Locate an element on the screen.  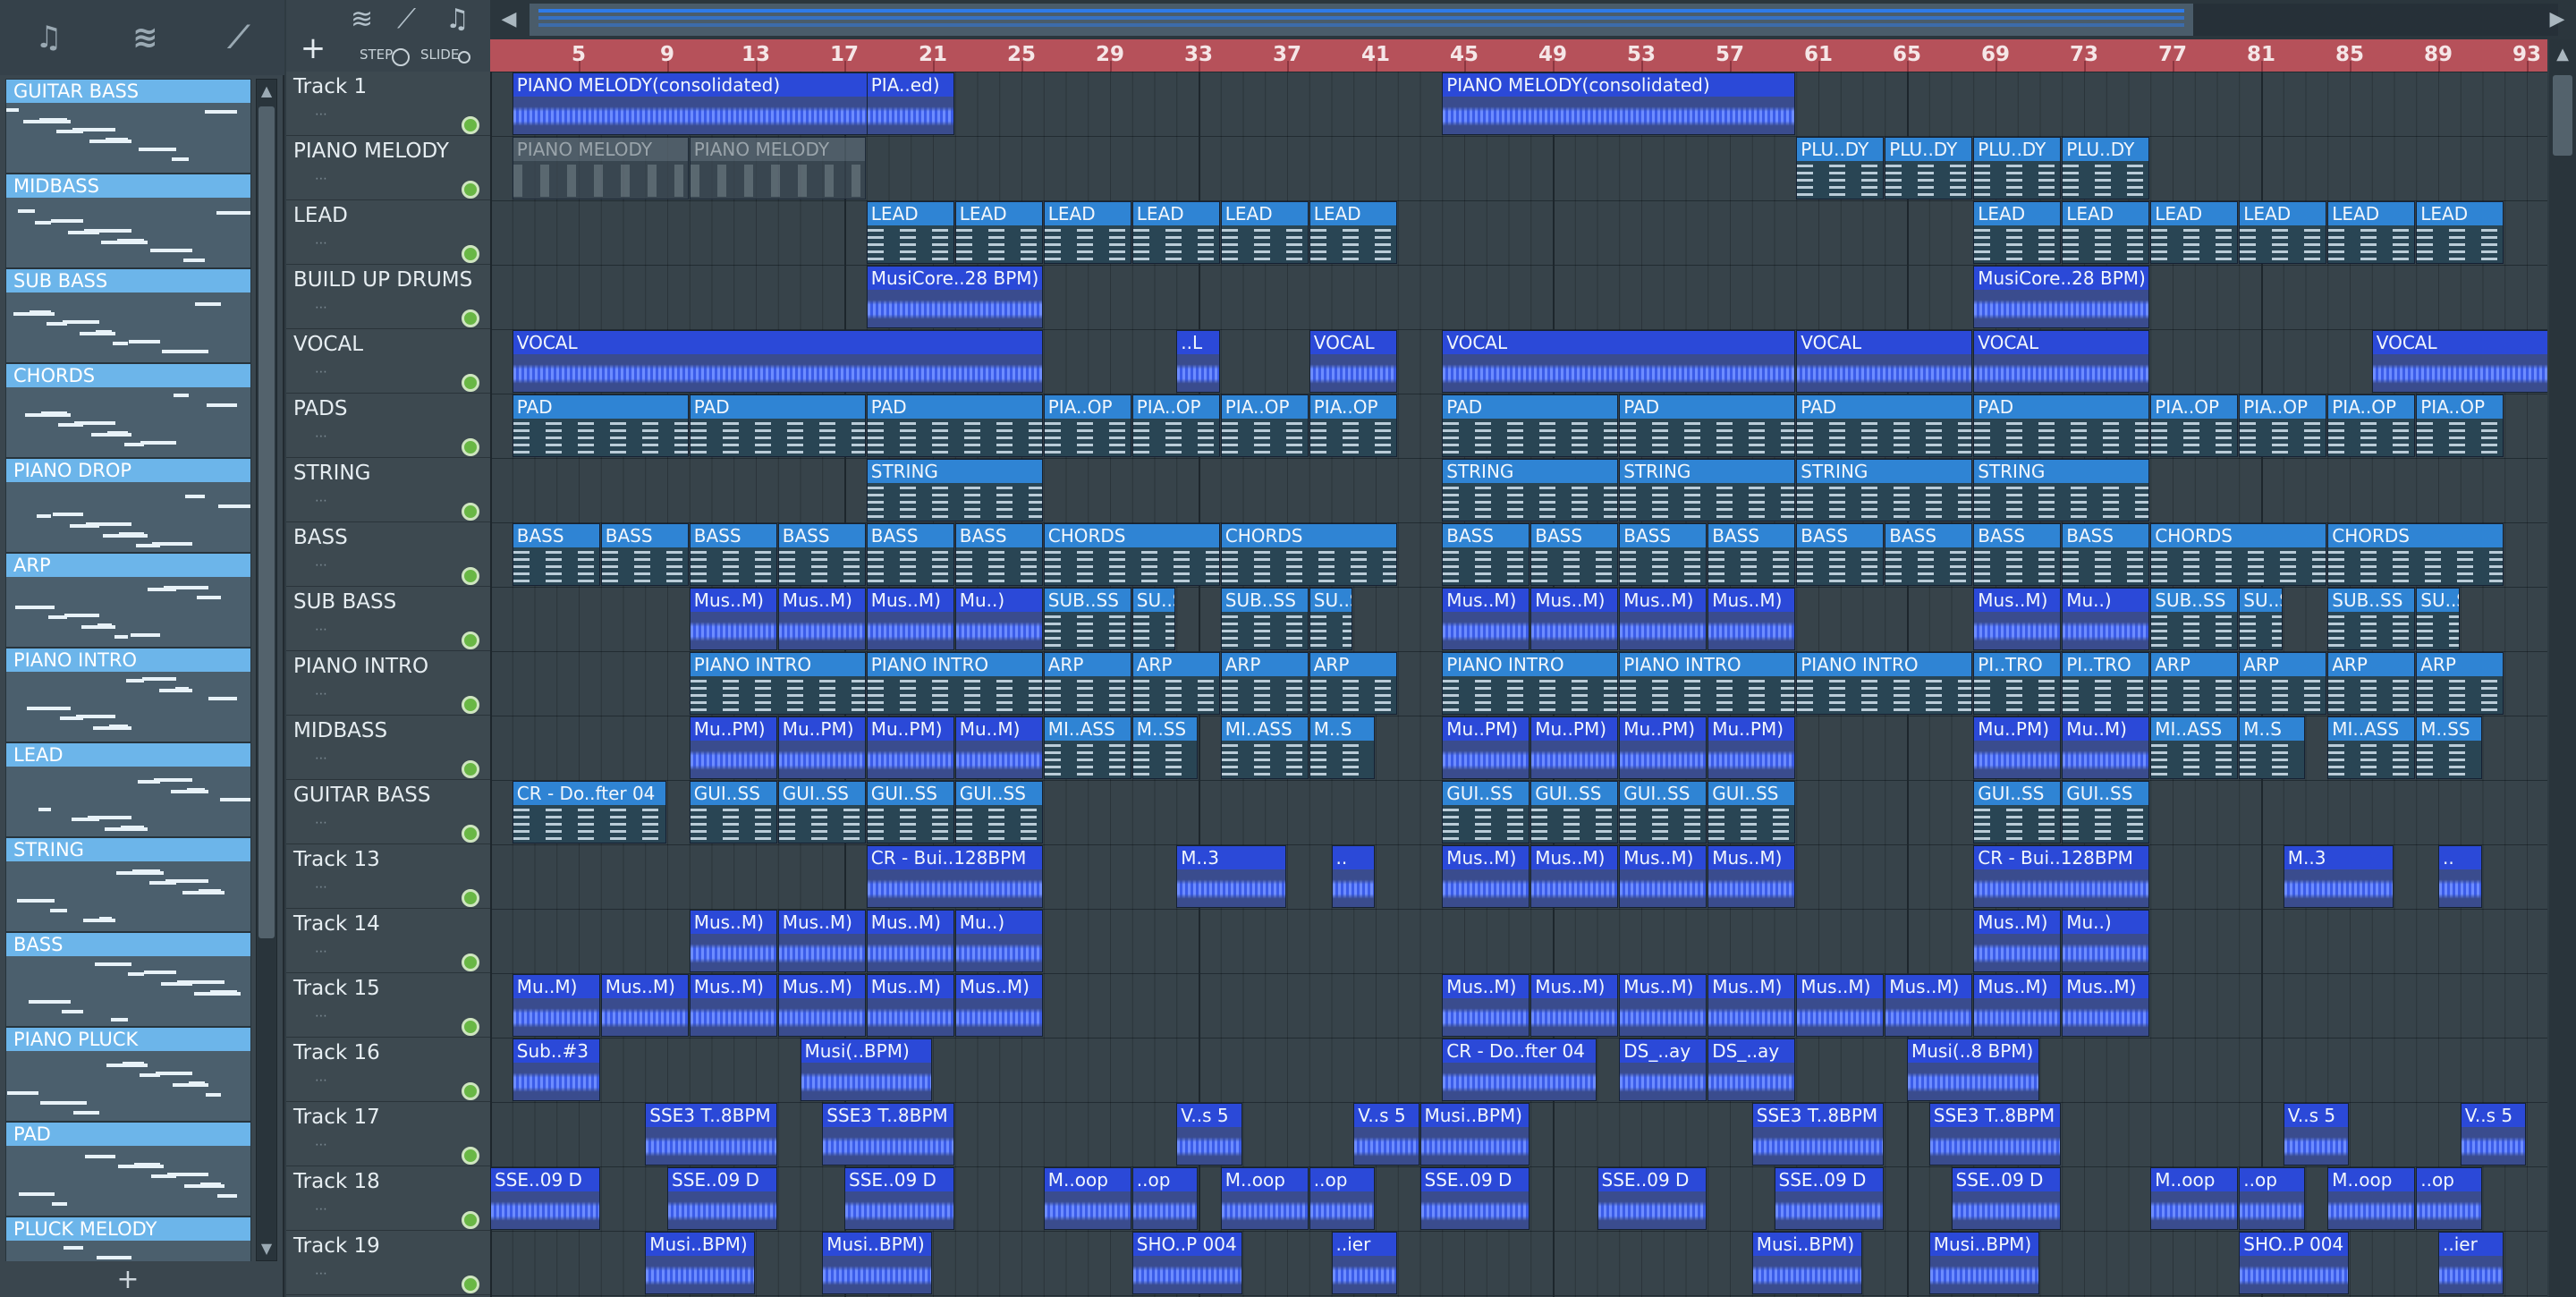
audio-clip: ..ier is located at coordinates (1364, 1263).